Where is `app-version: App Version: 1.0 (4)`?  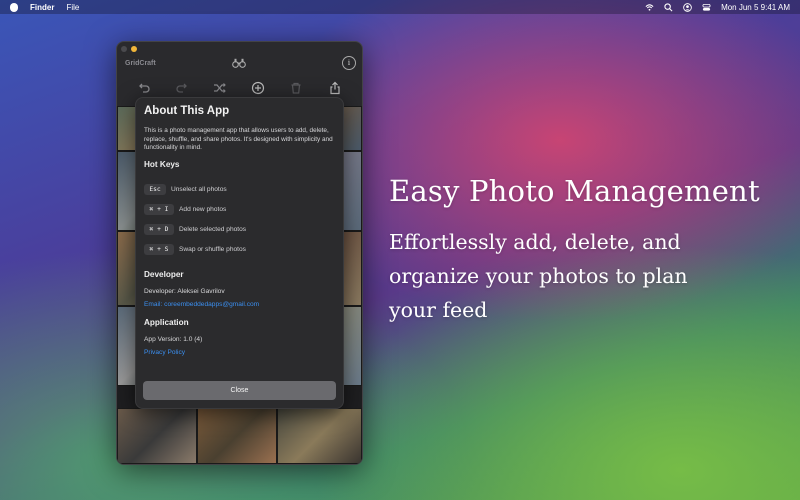
app-version: App Version: 1.0 (4) is located at coordinates (173, 339).